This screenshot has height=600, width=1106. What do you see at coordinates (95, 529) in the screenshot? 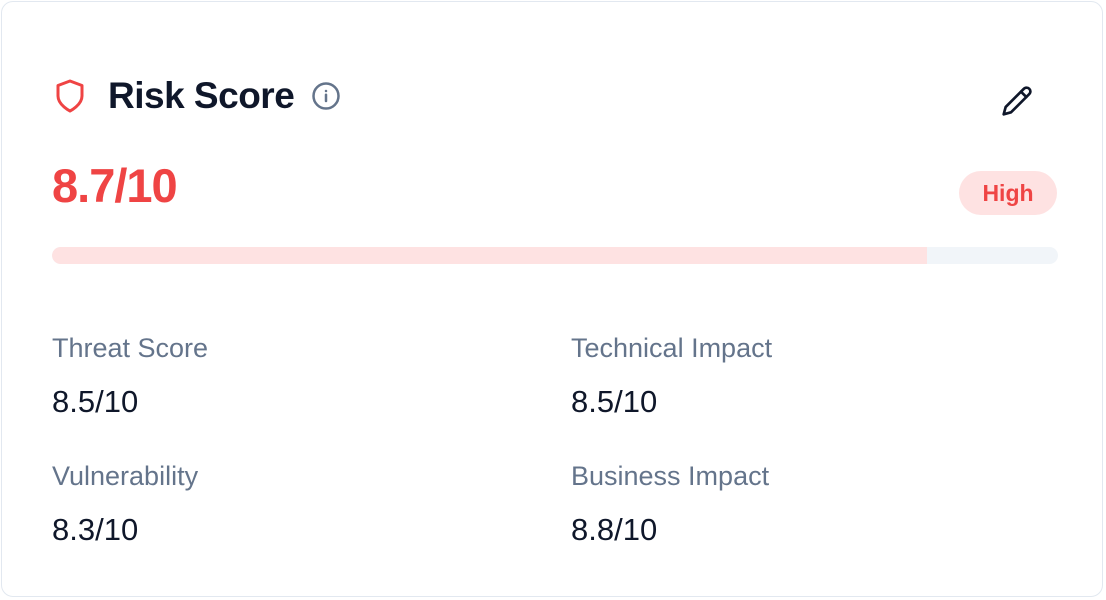
I see `metric-value: 8.3/10` at bounding box center [95, 529].